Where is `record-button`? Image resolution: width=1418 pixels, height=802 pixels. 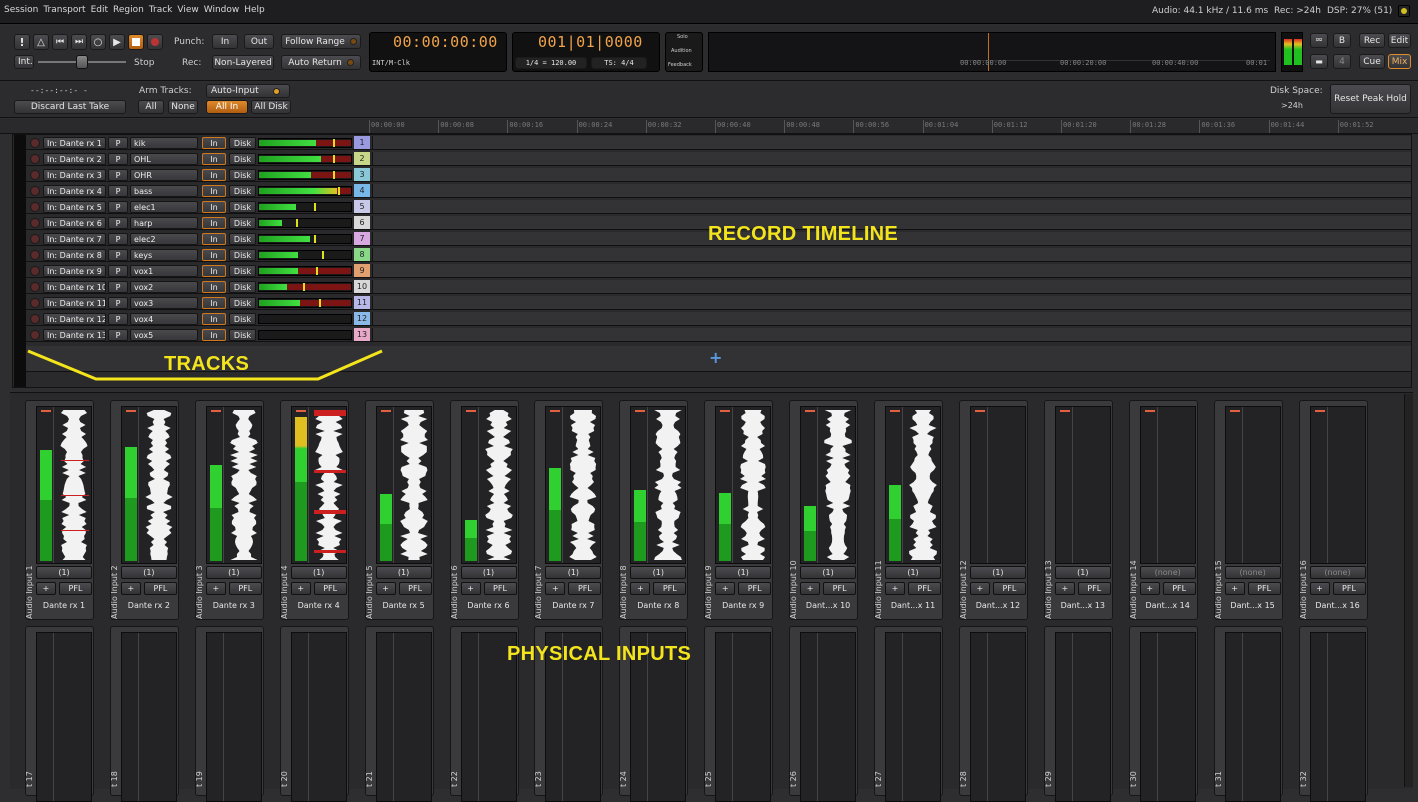
record-button is located at coordinates (155, 42).